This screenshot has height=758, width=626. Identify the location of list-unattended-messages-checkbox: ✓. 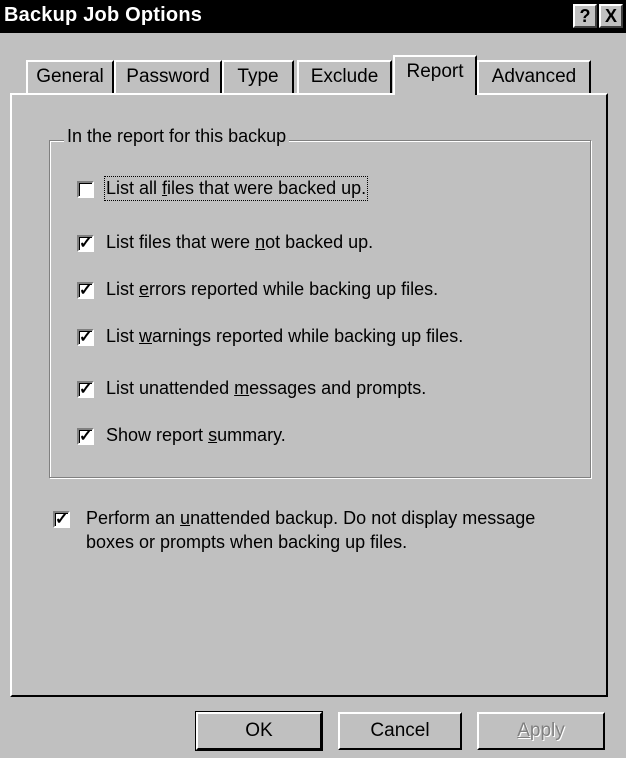
(85, 389).